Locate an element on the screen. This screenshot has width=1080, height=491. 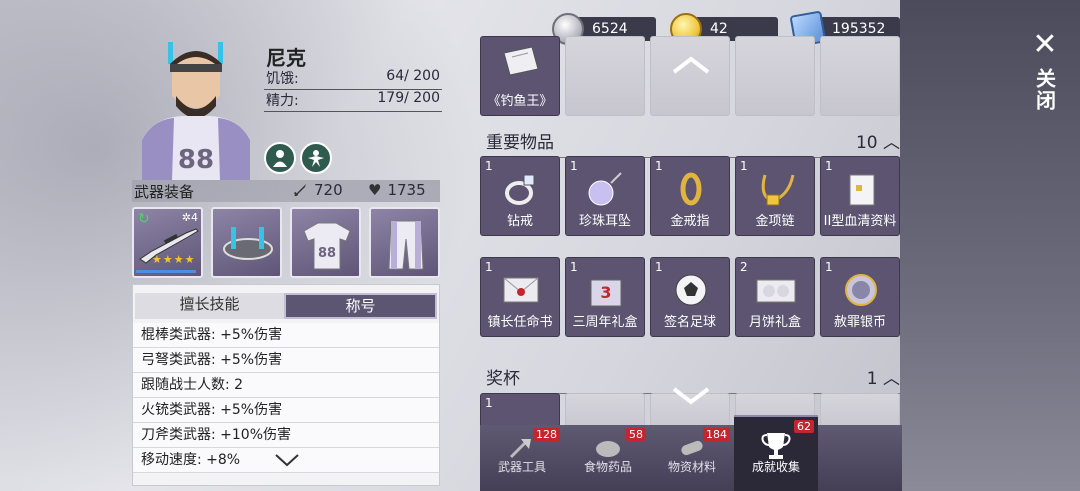
attack-stat: 720 is located at coordinates (317, 190).